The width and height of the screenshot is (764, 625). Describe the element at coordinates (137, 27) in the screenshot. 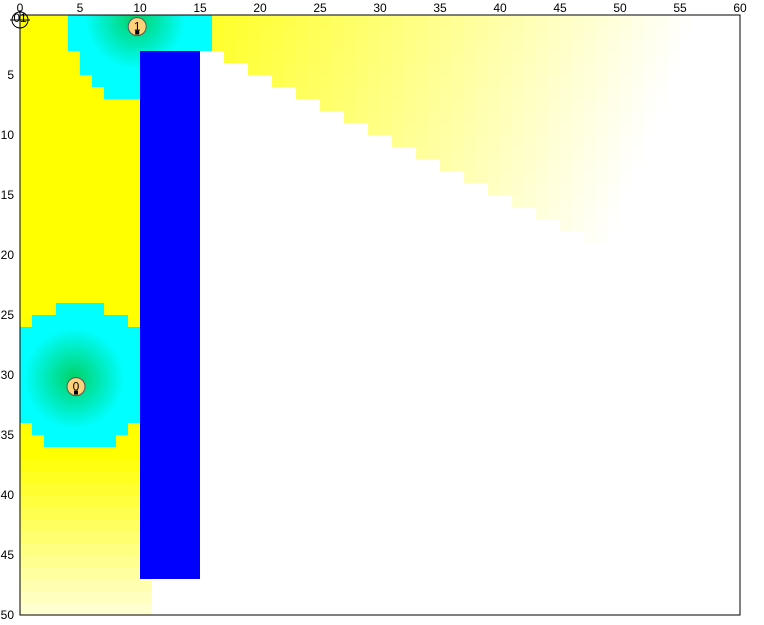

I see `robot-marker-1: 1` at that location.